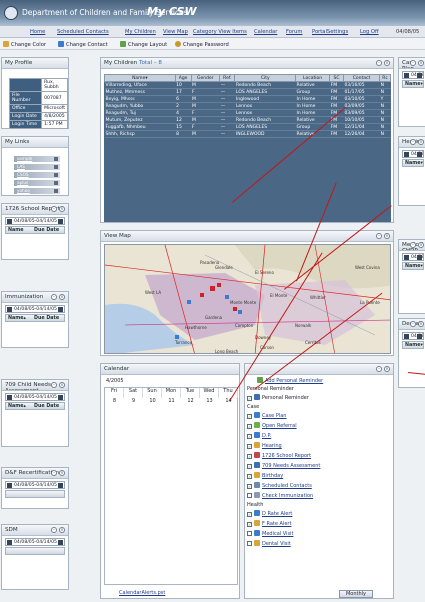 The height and width of the screenshot is (602, 425). I want to click on nav-forum: Forum, so click(294, 32).